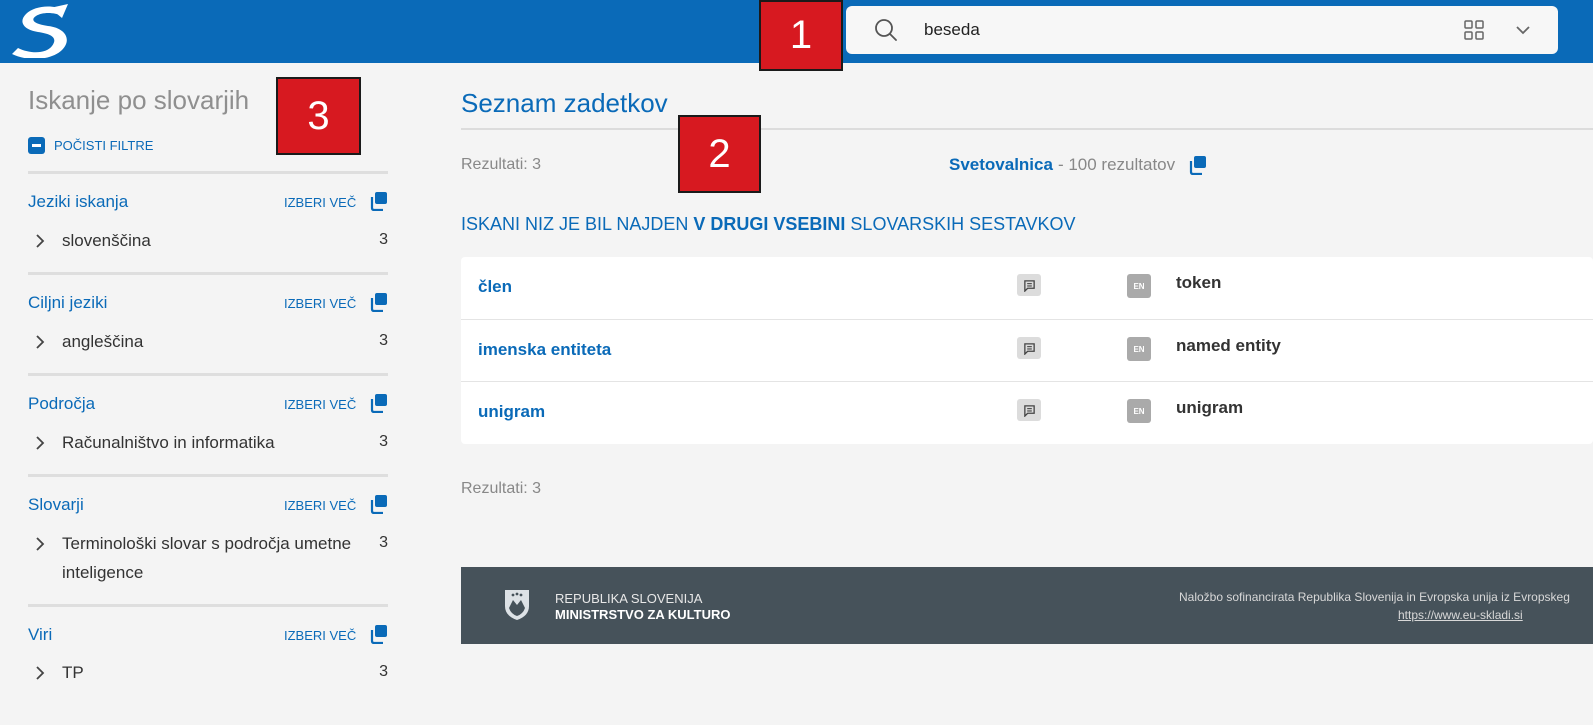 This screenshot has width=1593, height=725. What do you see at coordinates (517, 605) in the screenshot?
I see `coat-of-arms-icon` at bounding box center [517, 605].